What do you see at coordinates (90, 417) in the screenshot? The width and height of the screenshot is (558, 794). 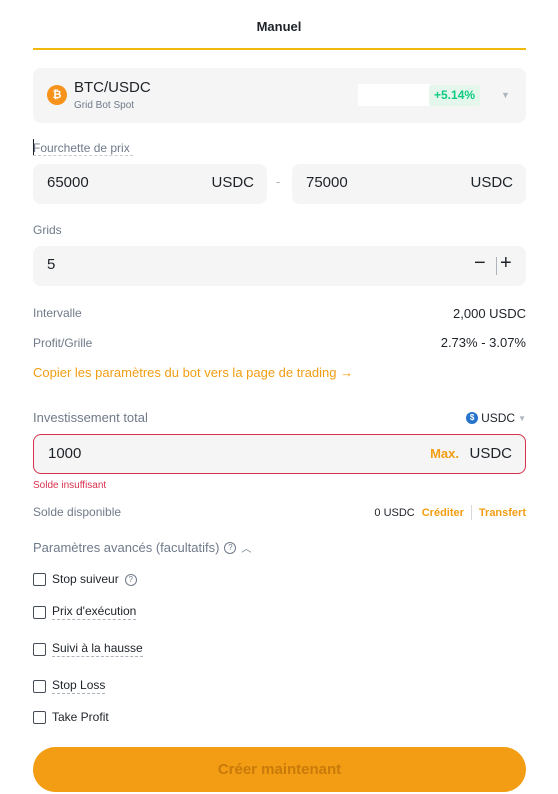 I see `investment-label: Investissement total` at bounding box center [90, 417].